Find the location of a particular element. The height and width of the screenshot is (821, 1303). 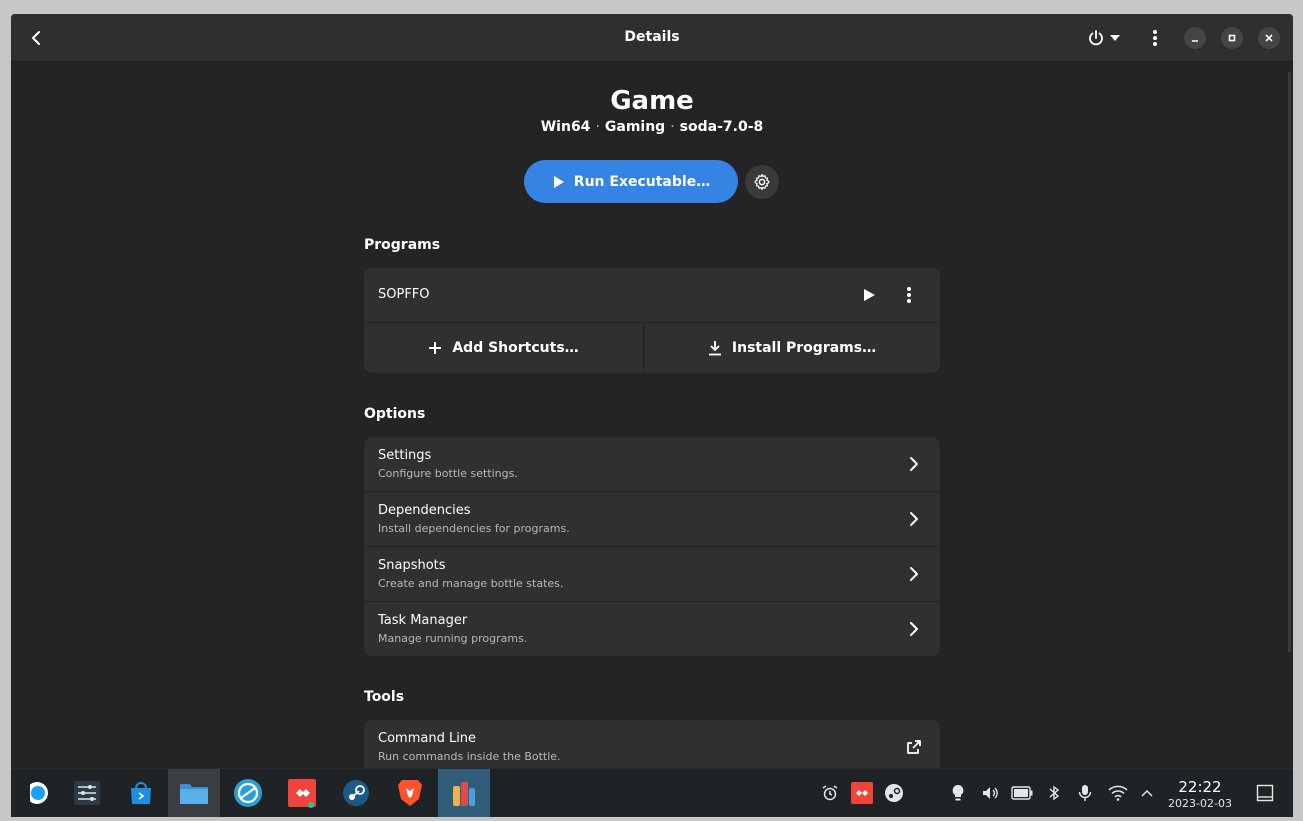

maximize-icon is located at coordinates (1232, 38).